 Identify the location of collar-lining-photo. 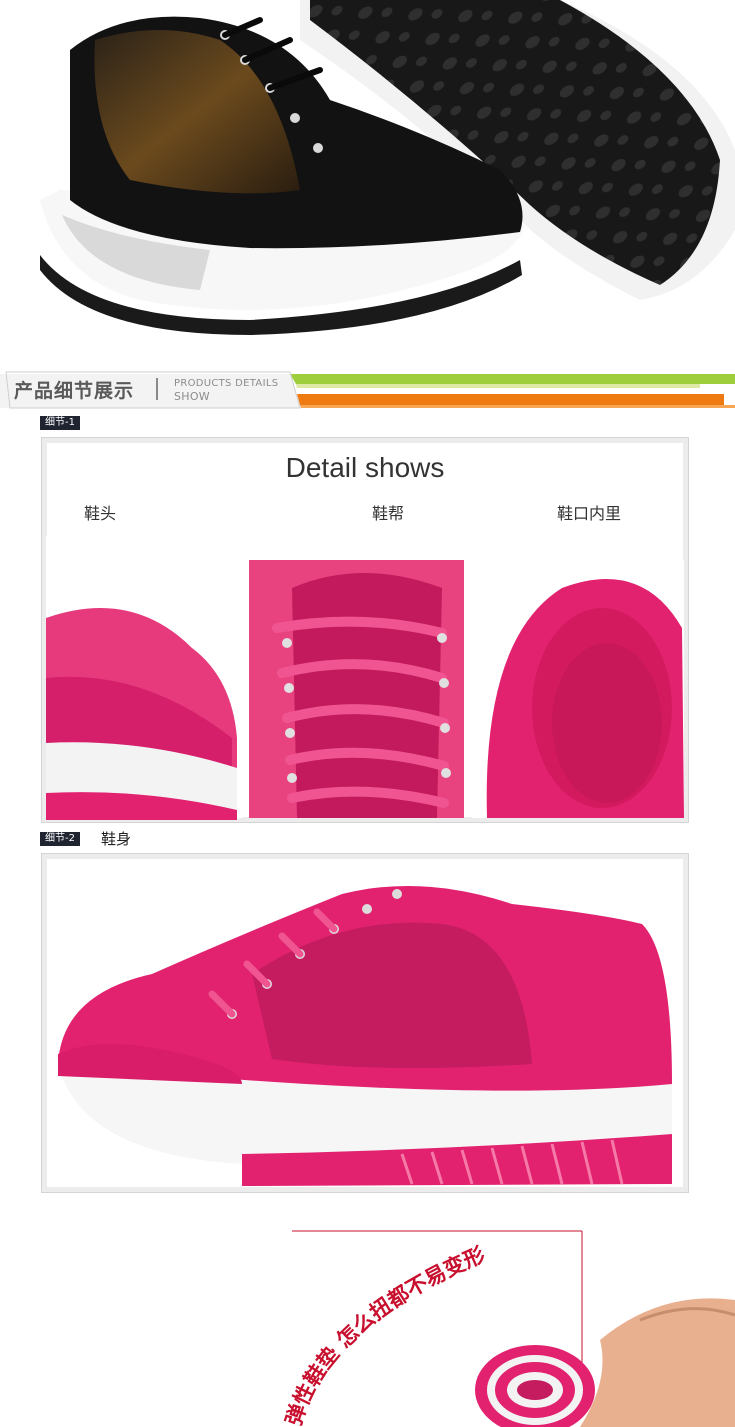
(578, 689).